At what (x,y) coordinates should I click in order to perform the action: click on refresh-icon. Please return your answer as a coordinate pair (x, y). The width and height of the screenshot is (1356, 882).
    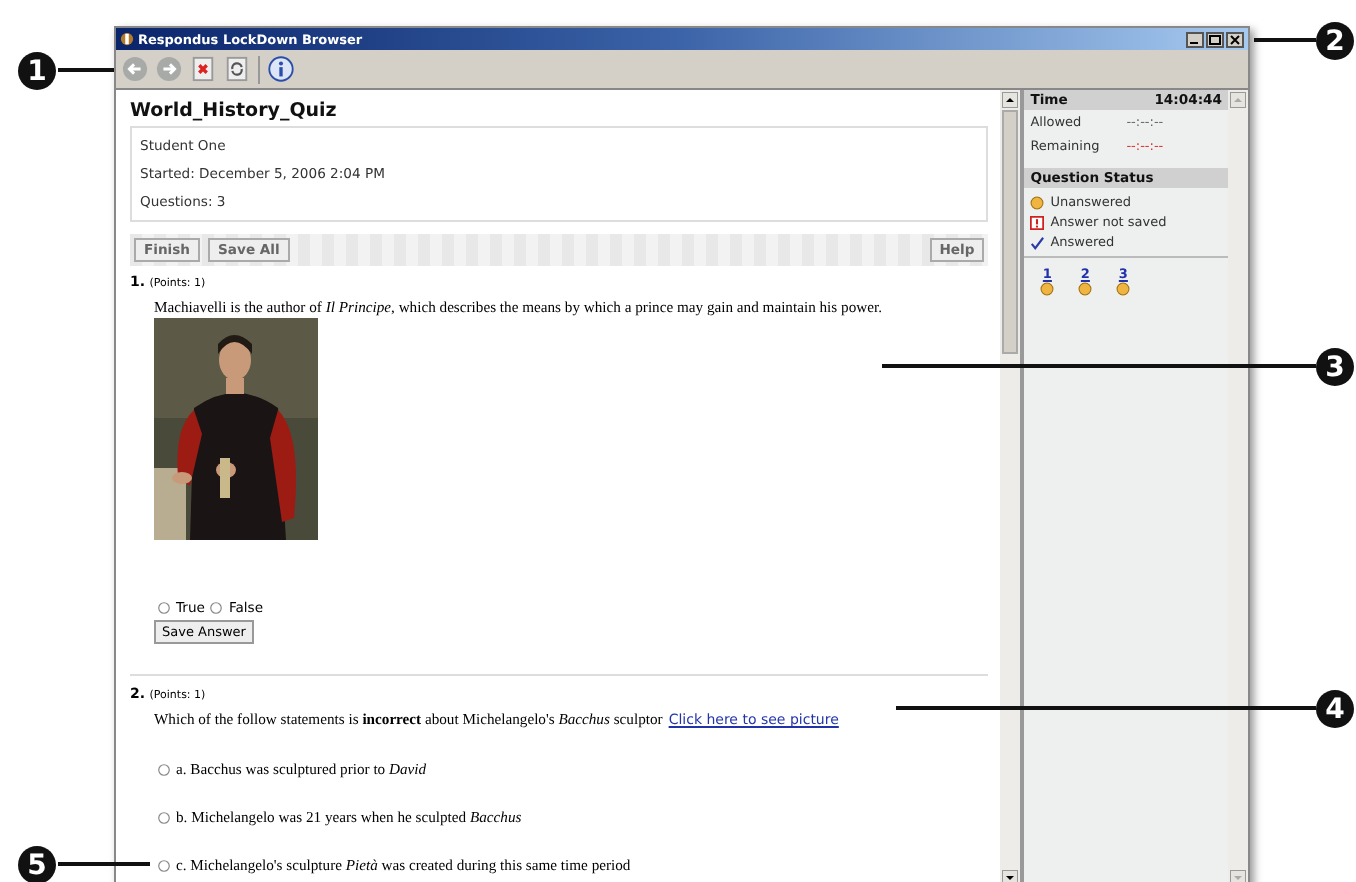
    Looking at the image, I should click on (237, 69).